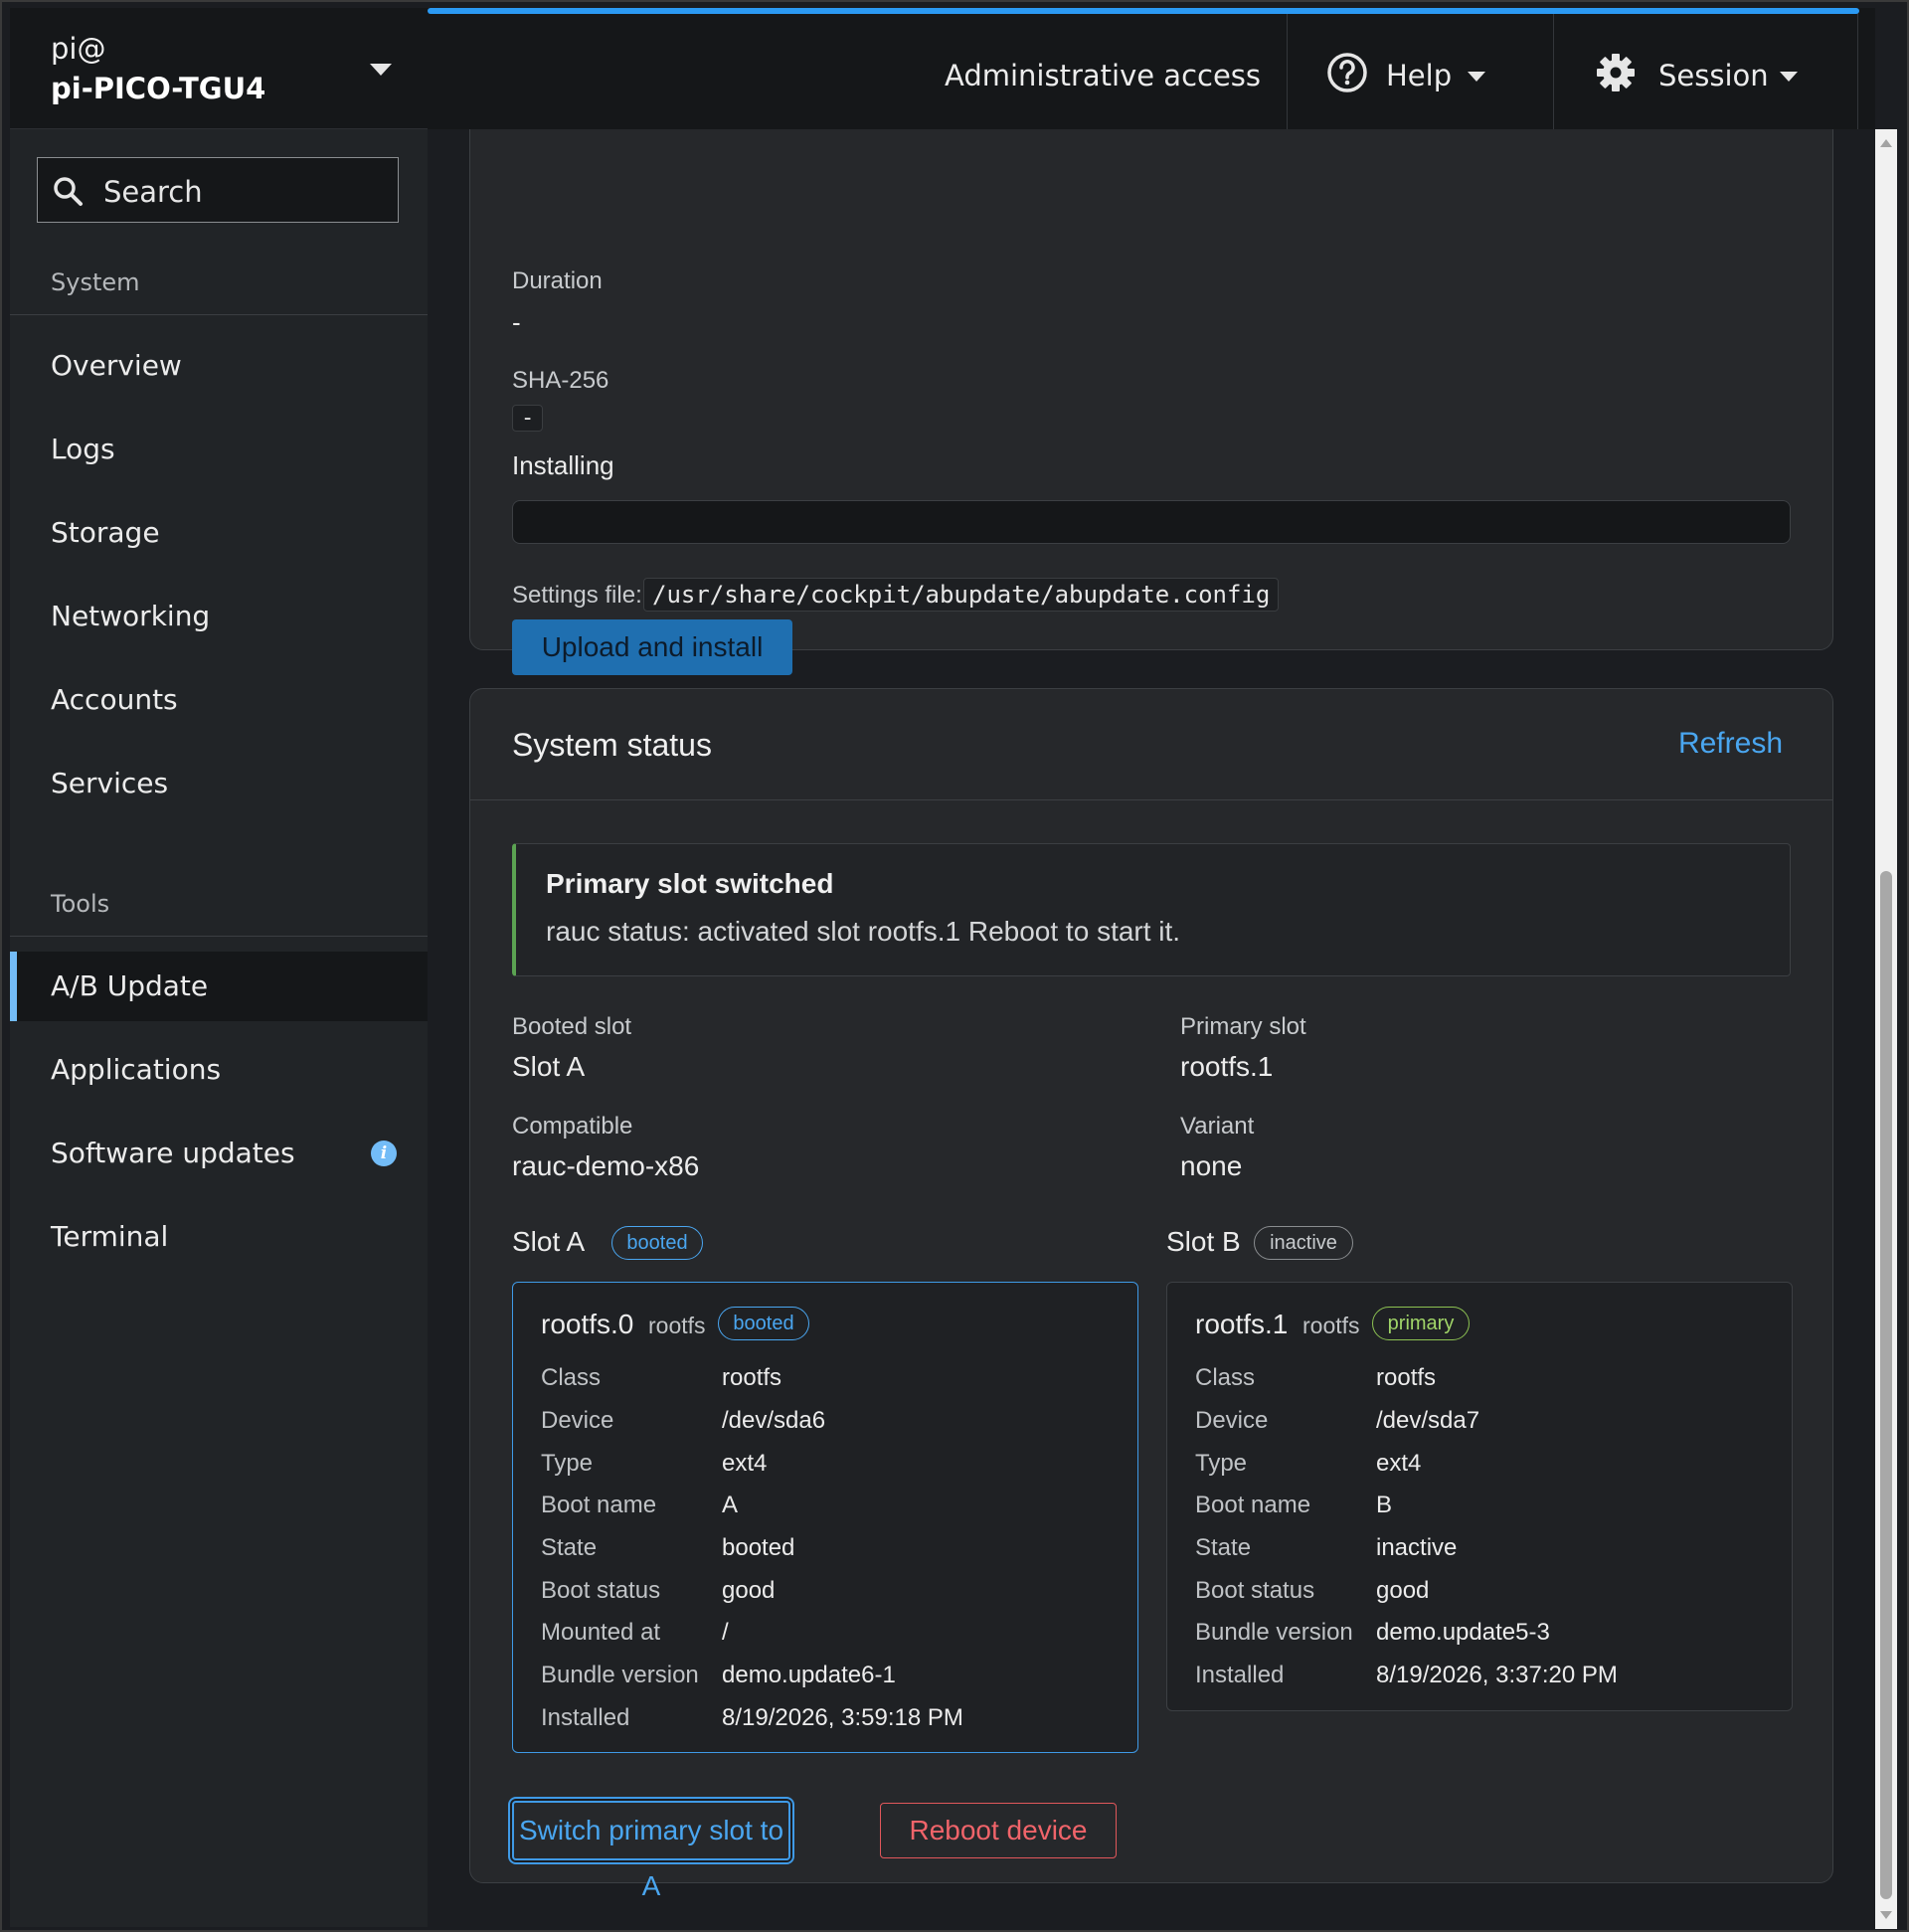  I want to click on detail-value: /, so click(725, 1633).